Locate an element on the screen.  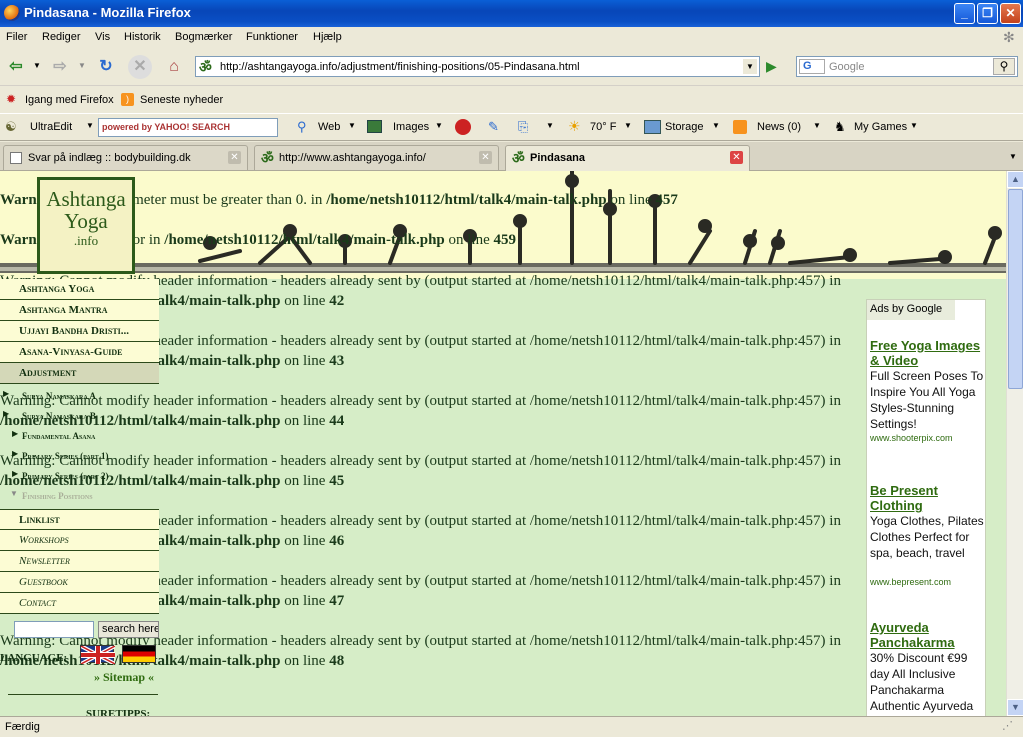
nav-newsletter: Newsletter is located at coordinates (79, 561).